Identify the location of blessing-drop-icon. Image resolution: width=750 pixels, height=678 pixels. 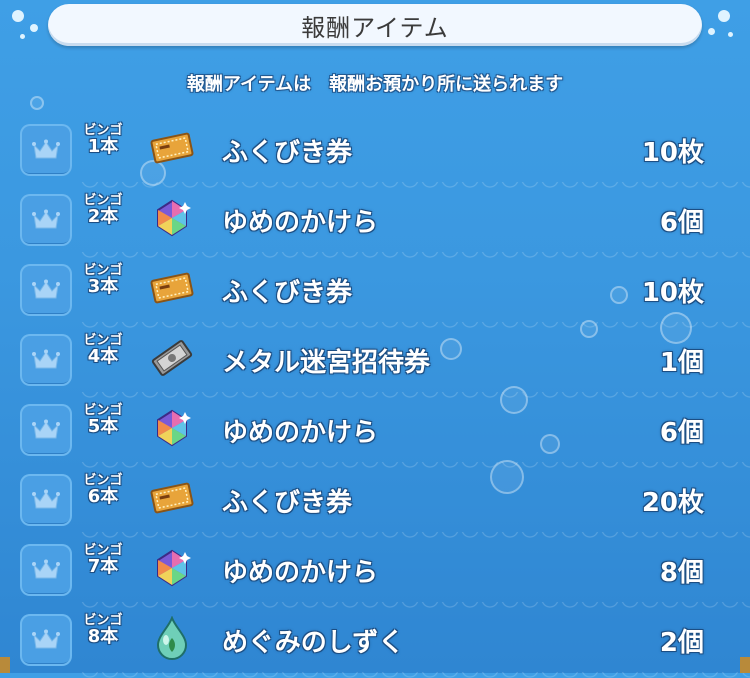
(172, 638).